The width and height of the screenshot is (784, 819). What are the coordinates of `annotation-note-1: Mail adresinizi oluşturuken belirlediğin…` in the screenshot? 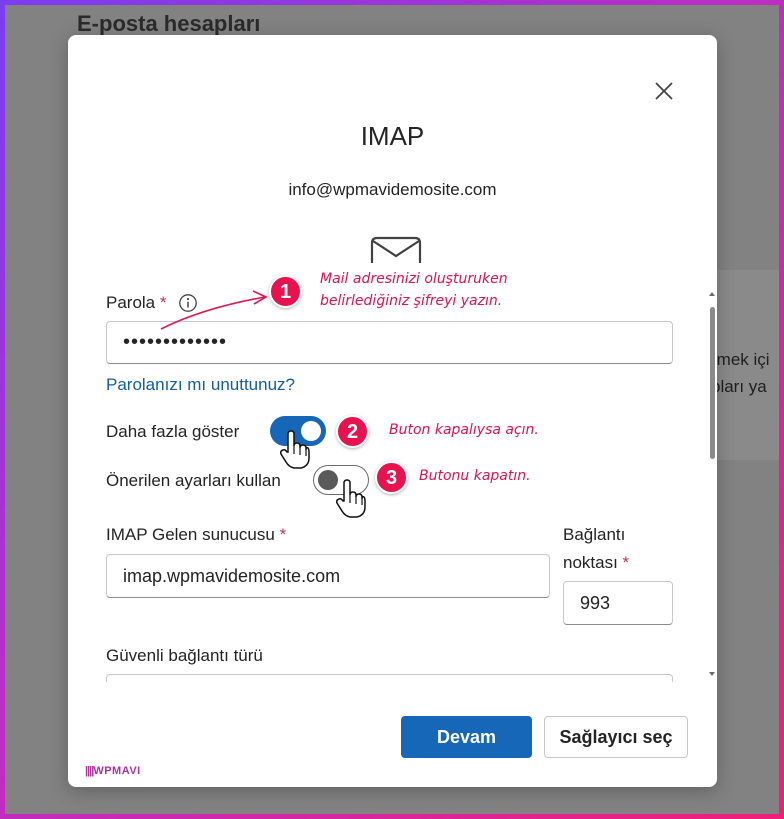 It's located at (414, 290).